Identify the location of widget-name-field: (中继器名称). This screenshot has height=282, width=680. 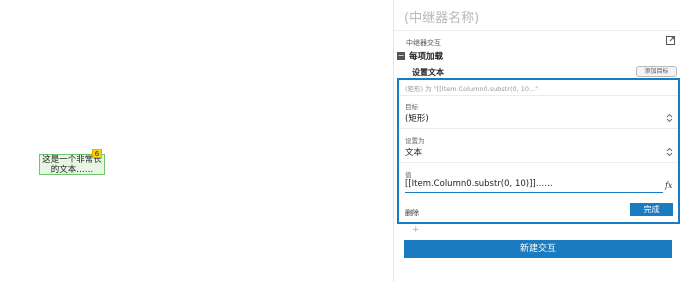
(441, 16).